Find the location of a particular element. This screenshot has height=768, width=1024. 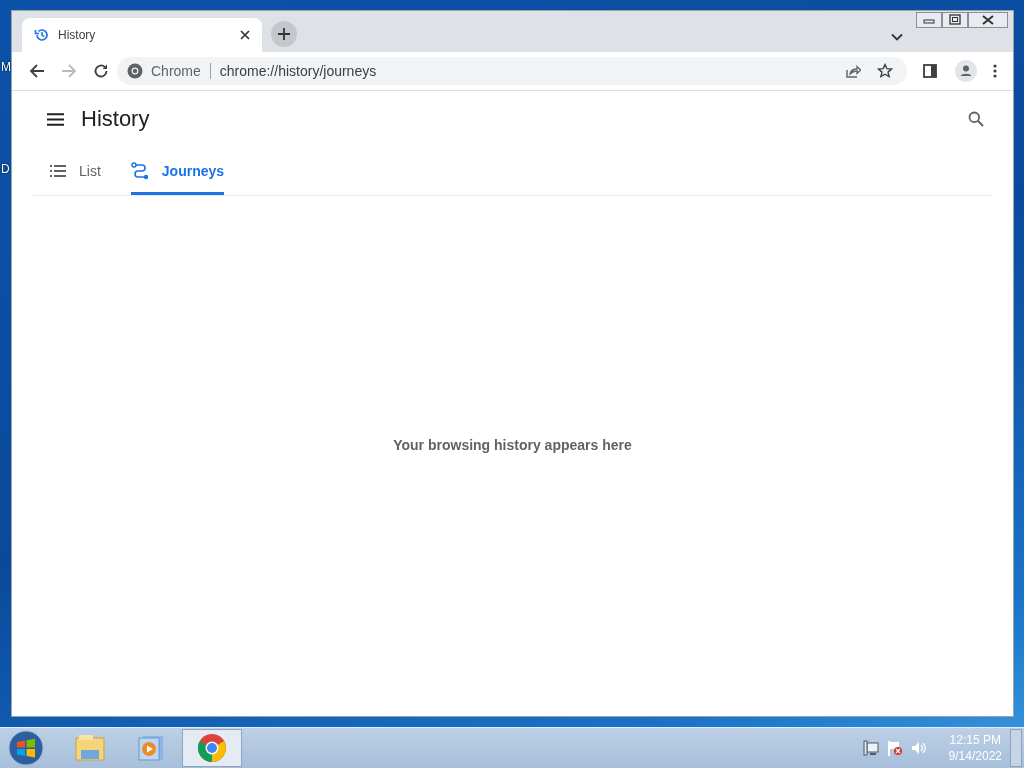

media-player-icon is located at coordinates (151, 748).